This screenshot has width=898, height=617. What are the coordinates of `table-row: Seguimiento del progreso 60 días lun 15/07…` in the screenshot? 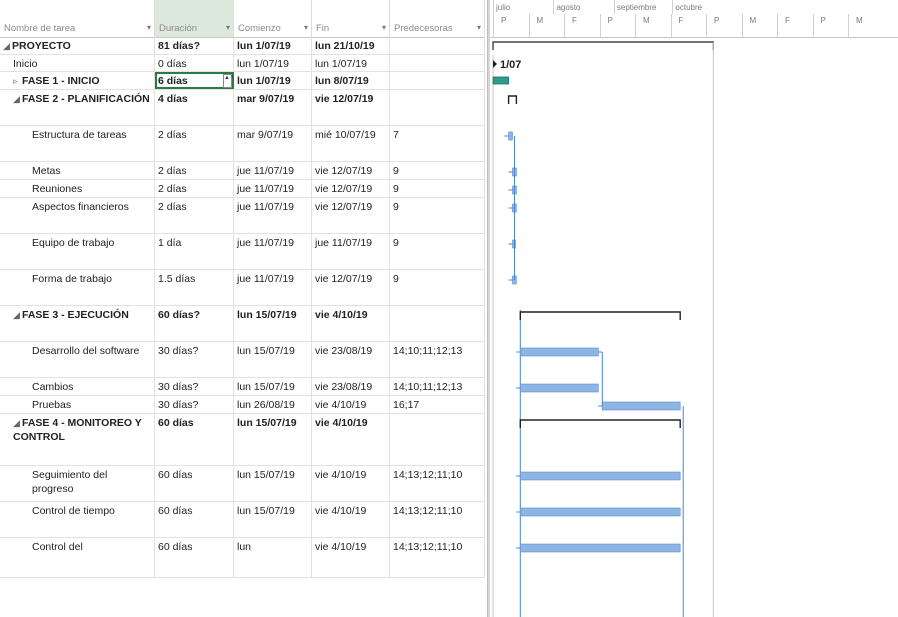 It's located at (242, 484).